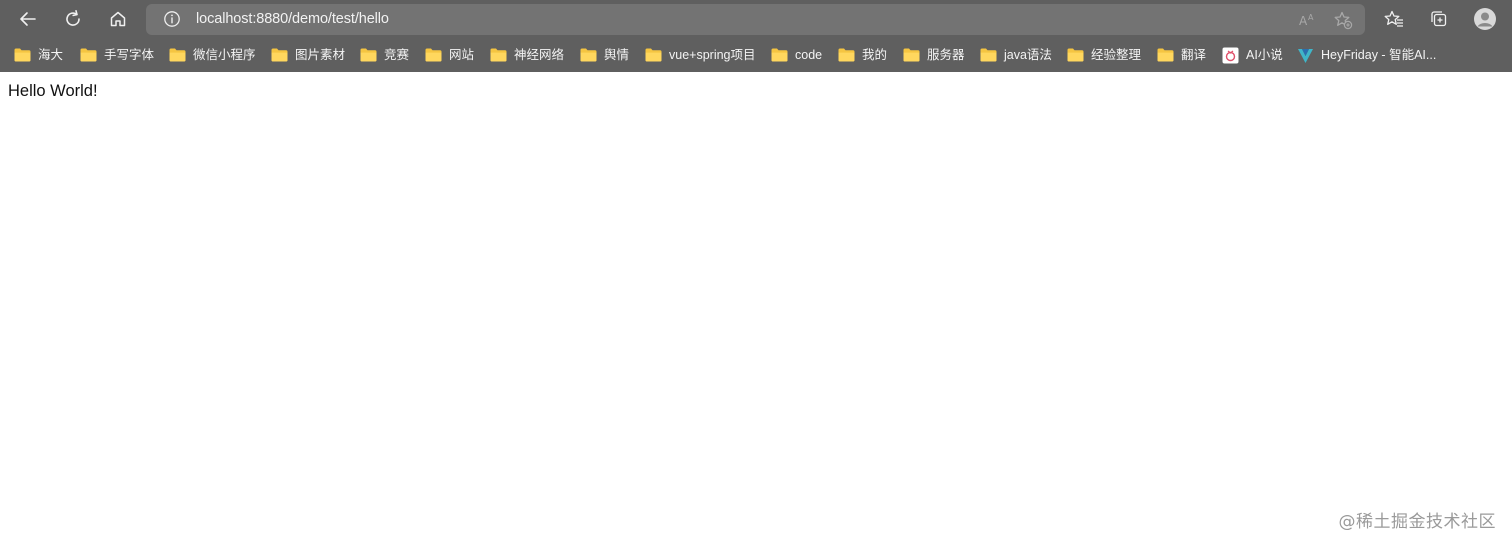  What do you see at coordinates (462, 55) in the screenshot?
I see `bookmark-label: 网站` at bounding box center [462, 55].